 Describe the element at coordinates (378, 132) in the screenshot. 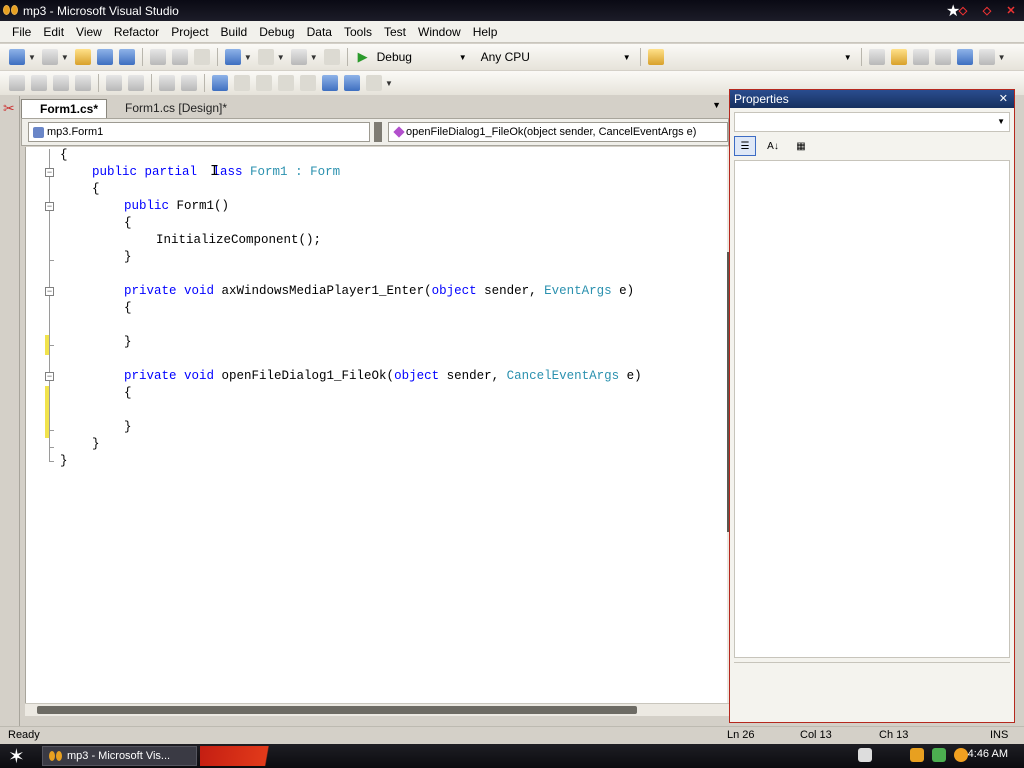

I see `navbar-splitter` at that location.